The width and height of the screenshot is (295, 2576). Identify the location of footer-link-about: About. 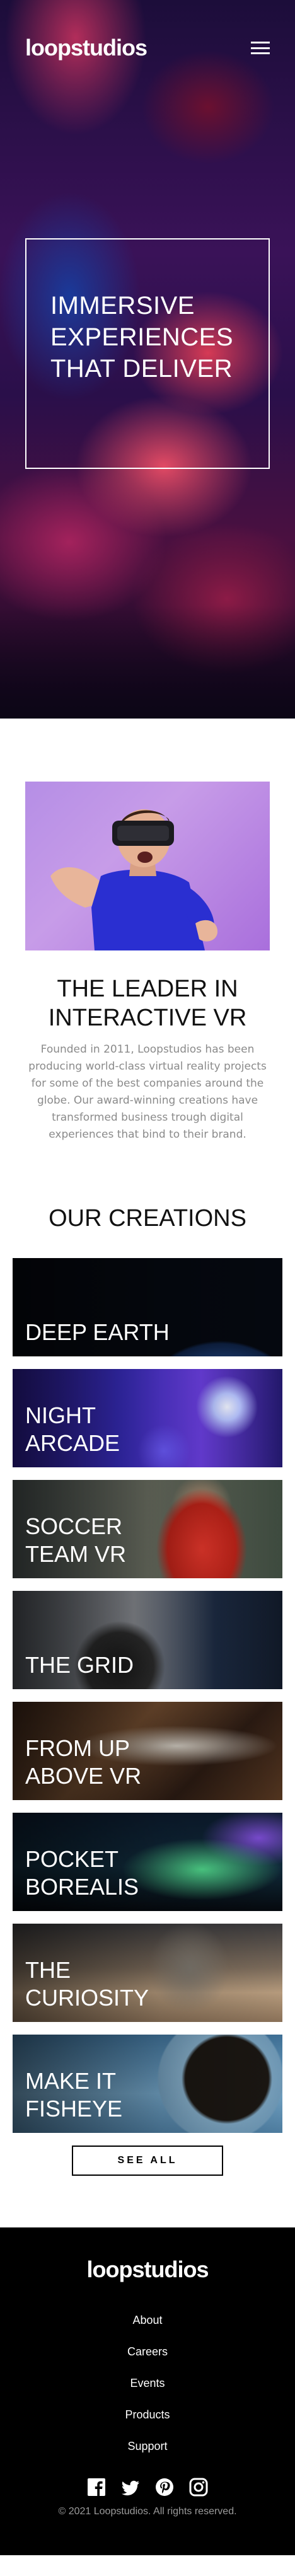
(147, 2320).